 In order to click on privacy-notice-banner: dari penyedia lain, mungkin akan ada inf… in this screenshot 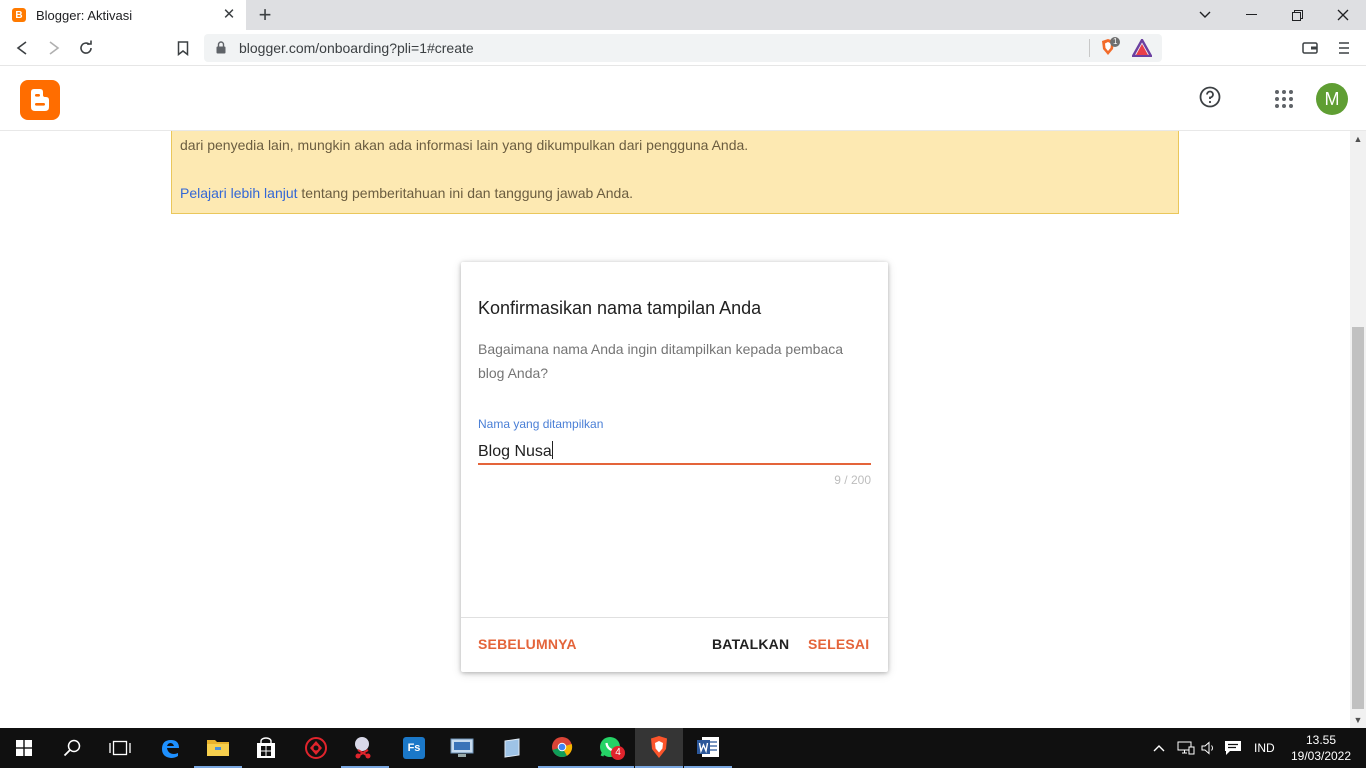, I will do `click(675, 172)`.